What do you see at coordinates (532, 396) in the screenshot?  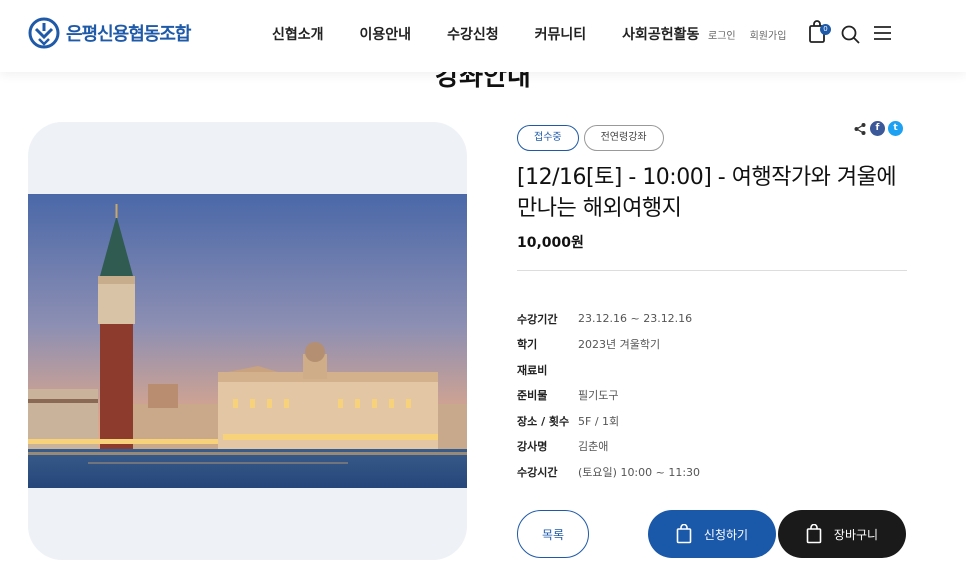 I see `info-label: 준비물` at bounding box center [532, 396].